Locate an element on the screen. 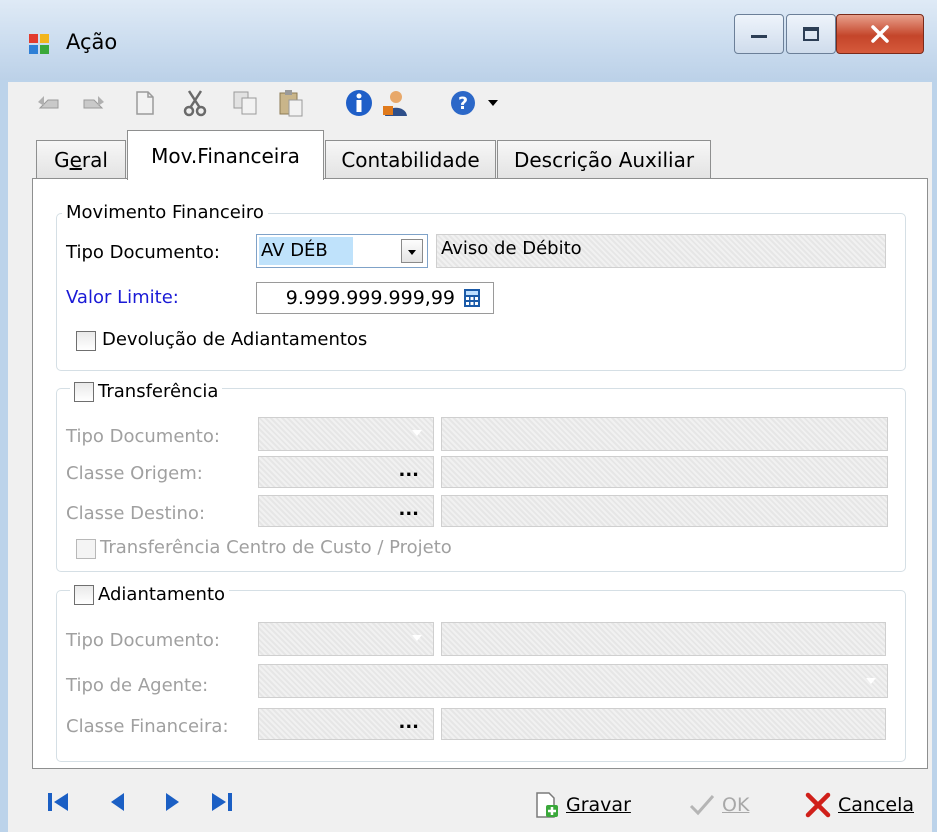 The width and height of the screenshot is (937, 832). group-label: Movimento Financeiro is located at coordinates (165, 212).